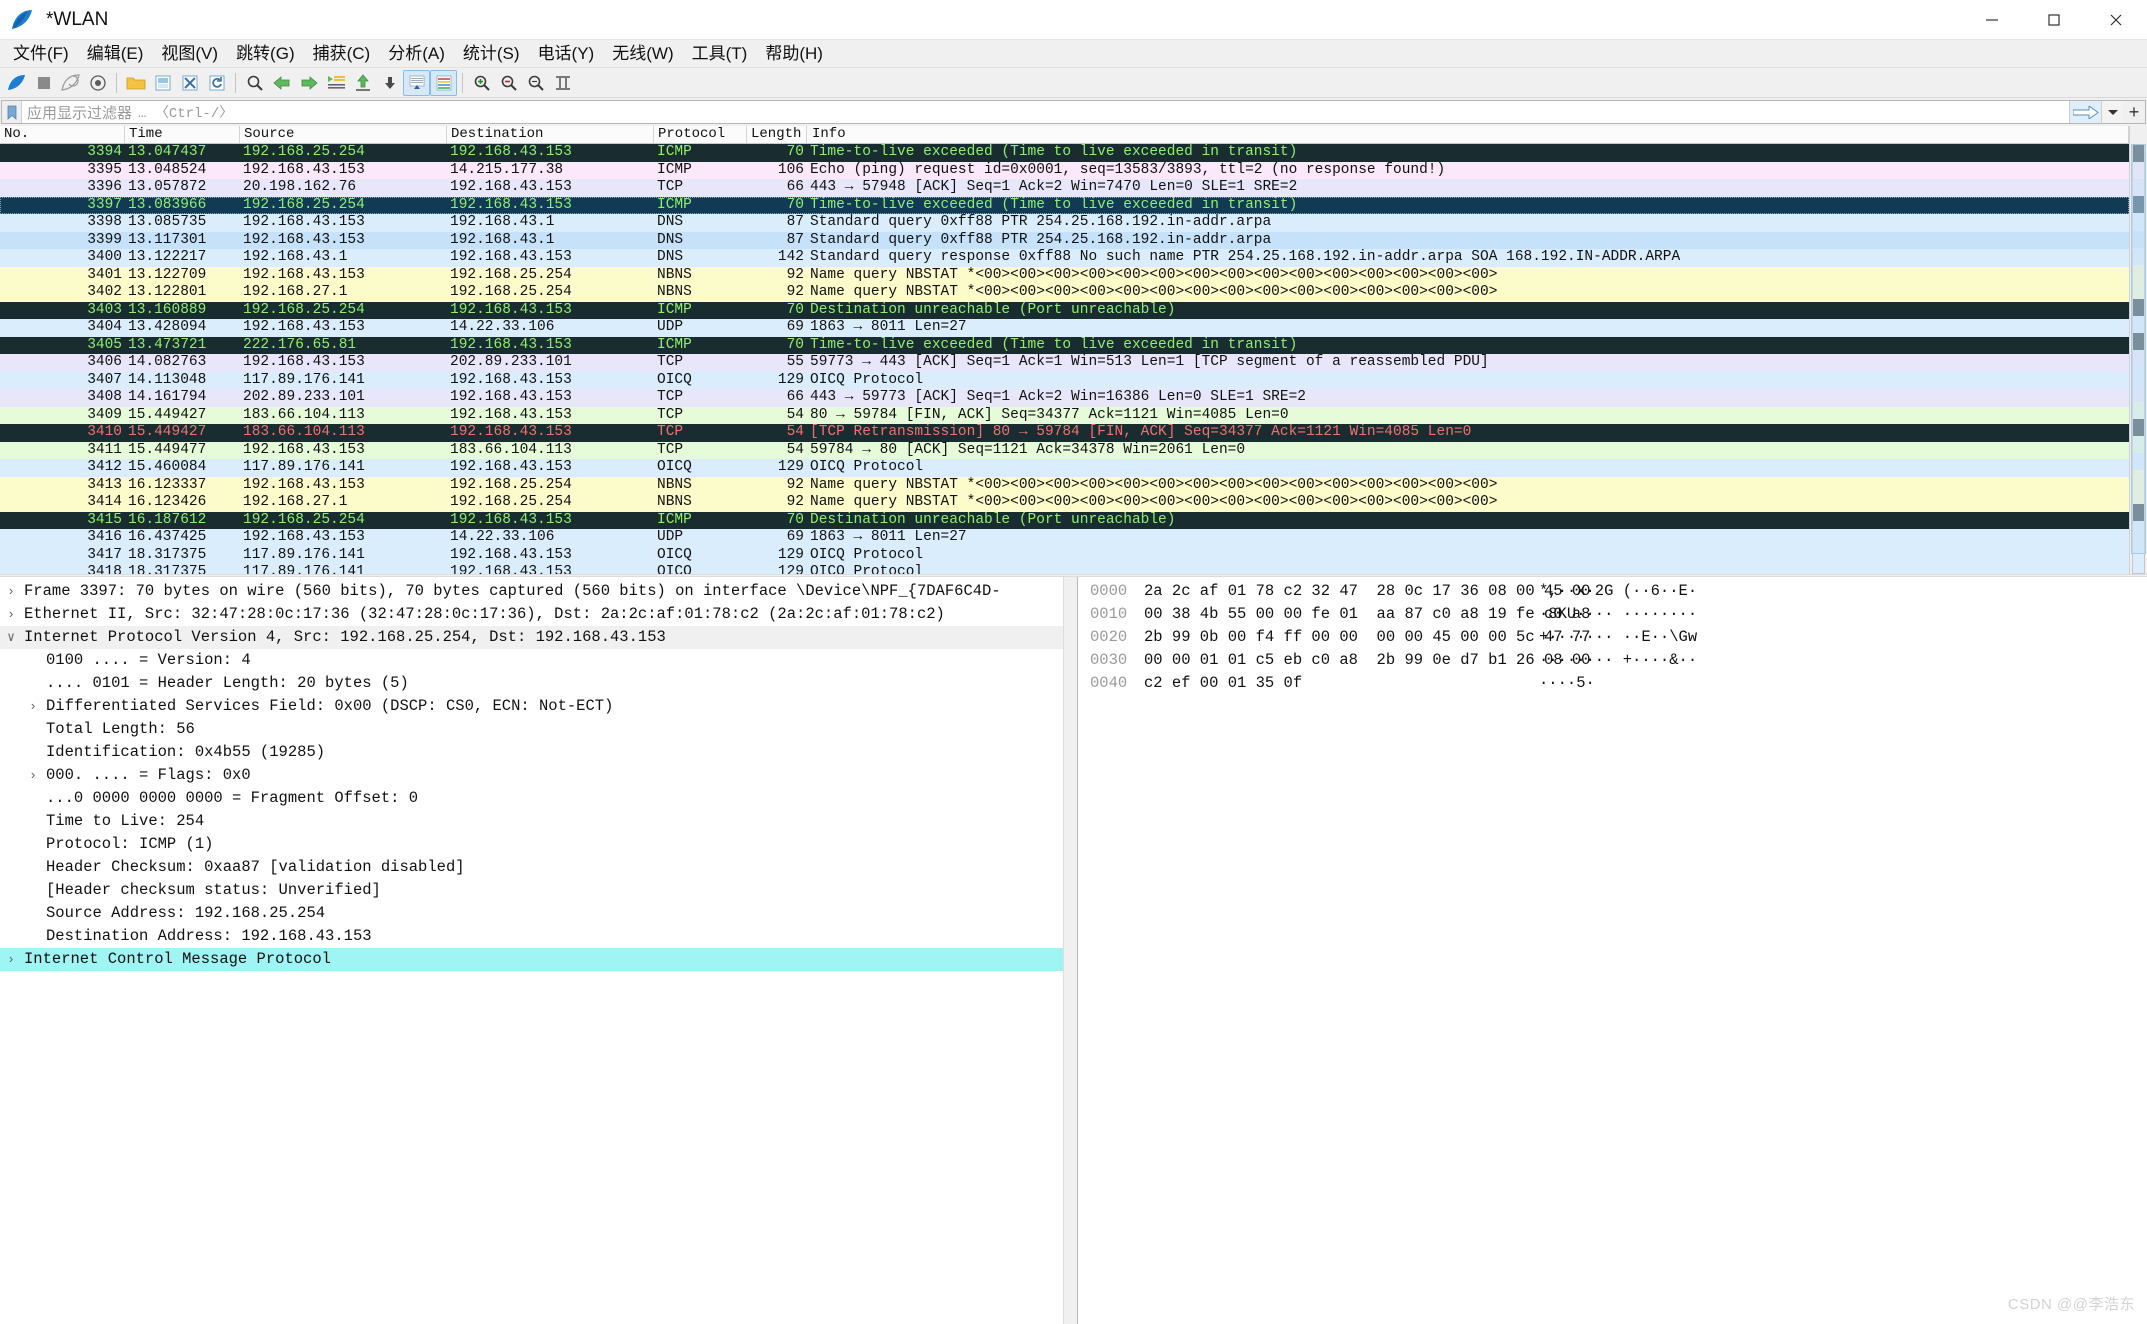 The image size is (2147, 1324). What do you see at coordinates (254, 83) in the screenshot?
I see `find-packet-icon` at bounding box center [254, 83].